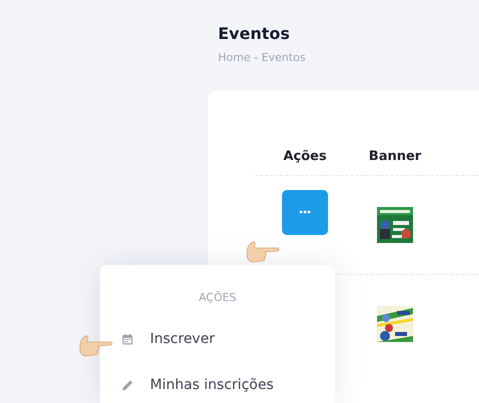  I want to click on pencil-icon, so click(127, 385).